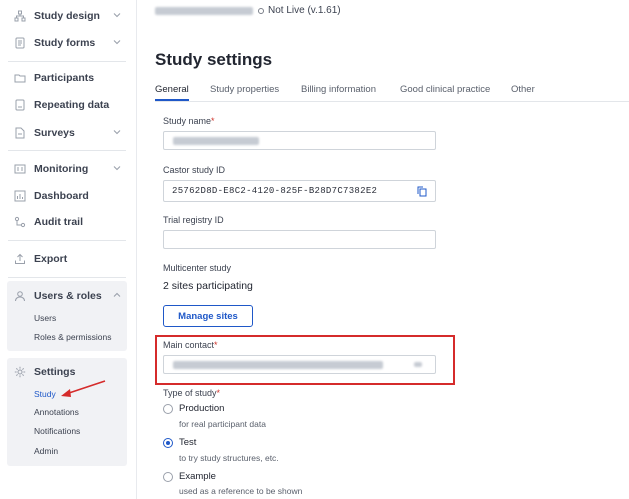 The height and width of the screenshot is (499, 629). What do you see at coordinates (202, 408) in the screenshot?
I see `radio-label-production: Production` at bounding box center [202, 408].